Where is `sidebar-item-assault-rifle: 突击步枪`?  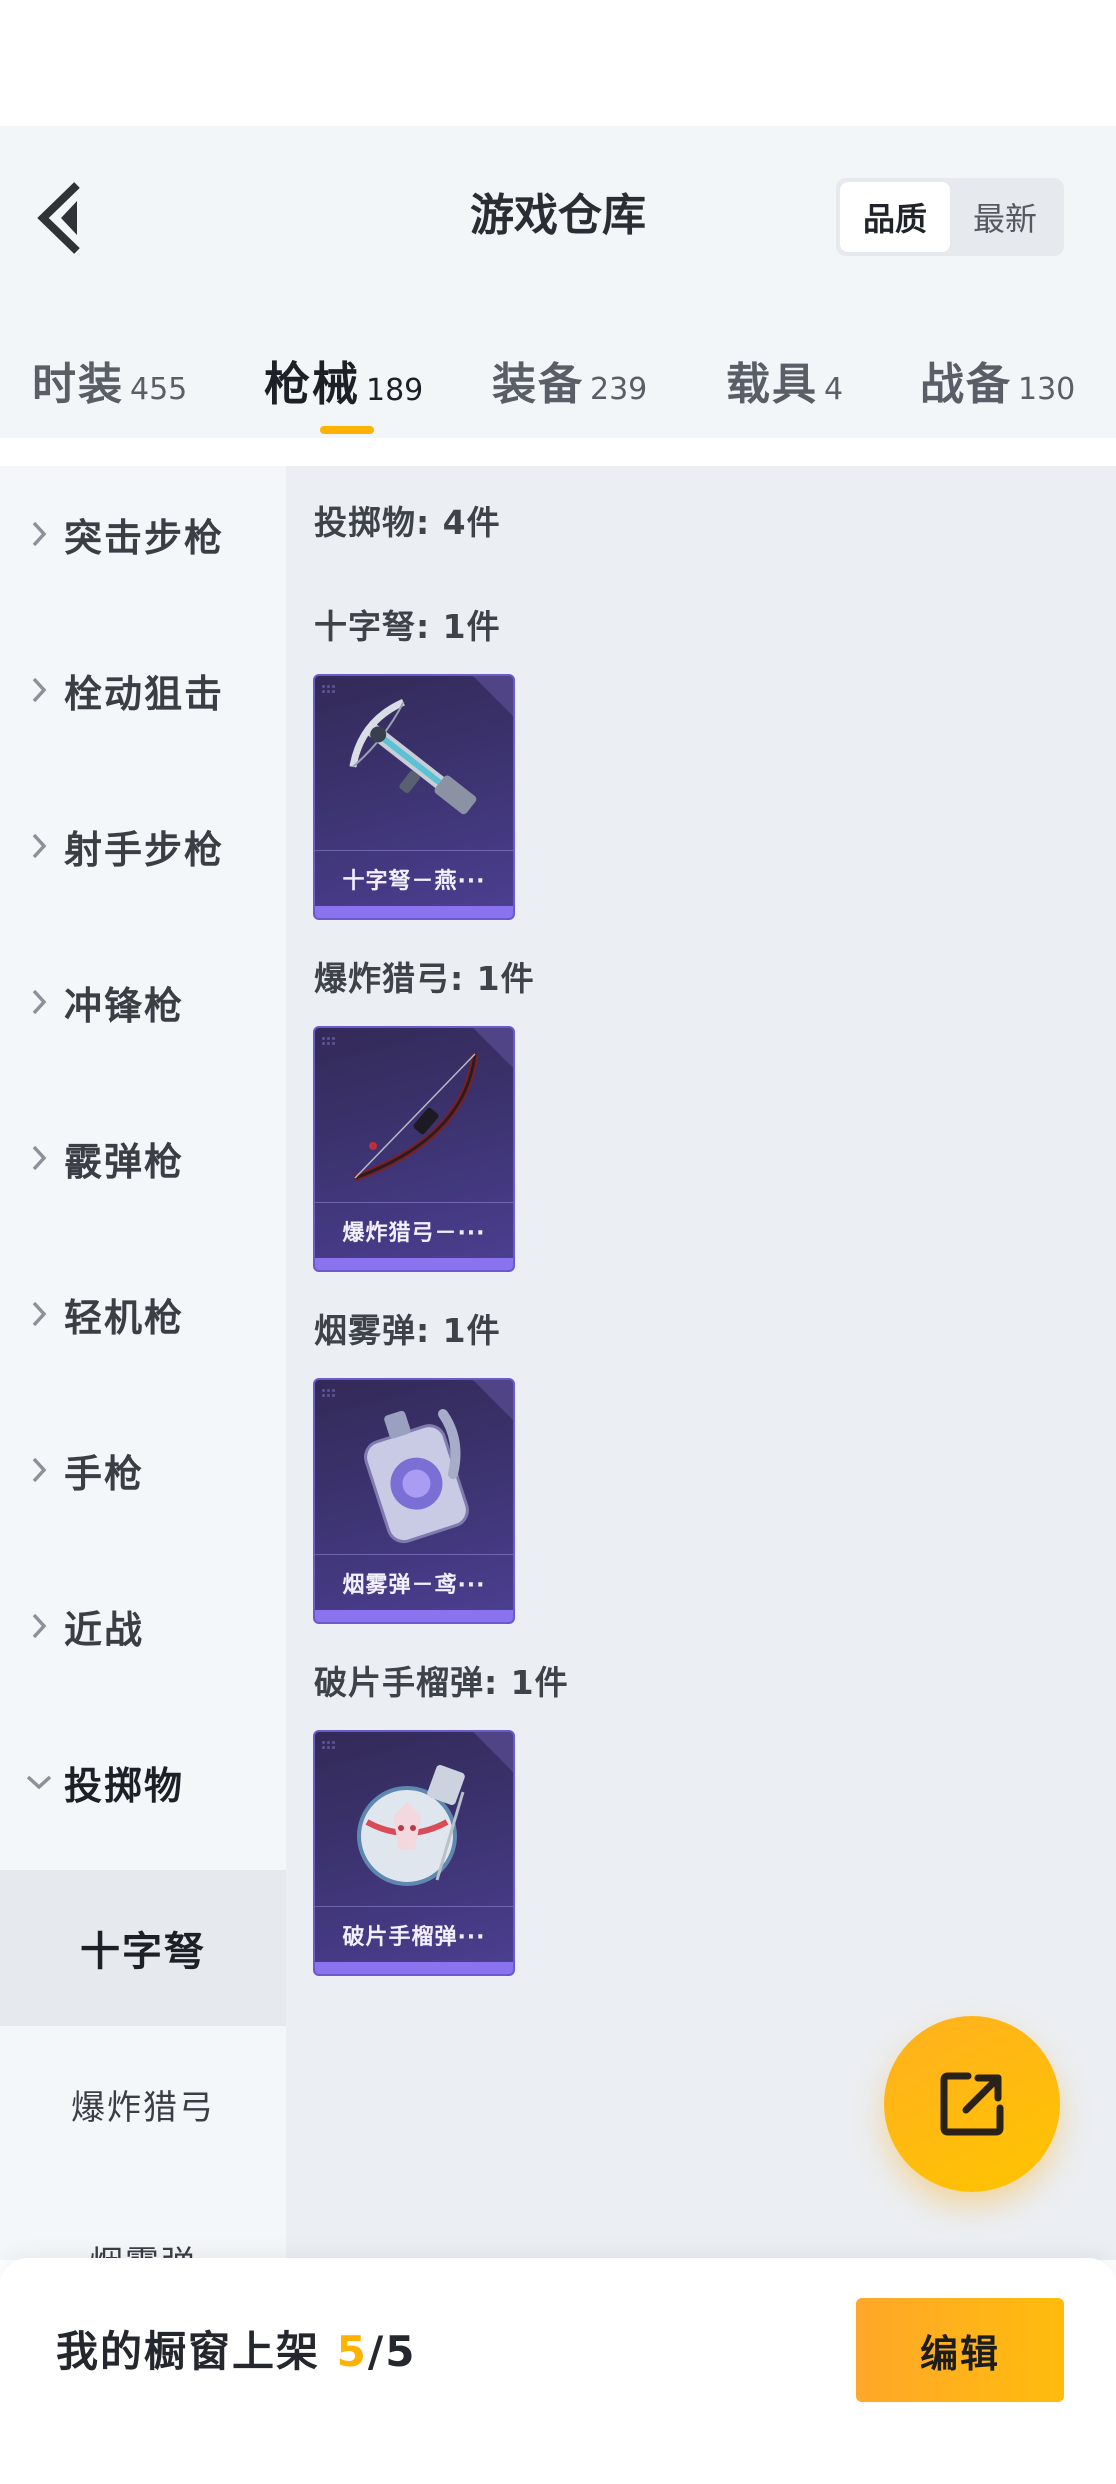 sidebar-item-assault-rifle: 突击步枪 is located at coordinates (143, 539).